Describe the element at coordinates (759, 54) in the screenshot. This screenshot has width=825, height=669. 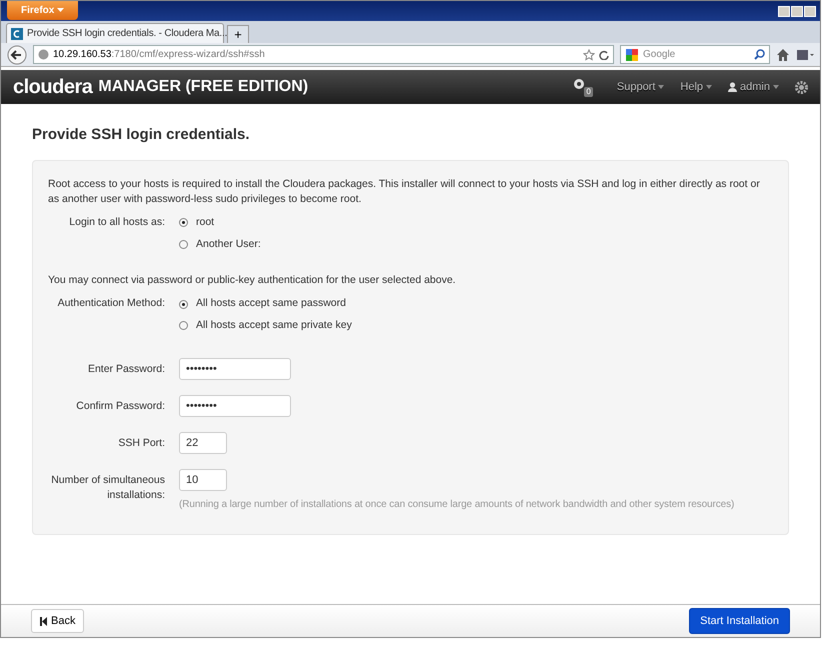
I see `search-icon` at that location.